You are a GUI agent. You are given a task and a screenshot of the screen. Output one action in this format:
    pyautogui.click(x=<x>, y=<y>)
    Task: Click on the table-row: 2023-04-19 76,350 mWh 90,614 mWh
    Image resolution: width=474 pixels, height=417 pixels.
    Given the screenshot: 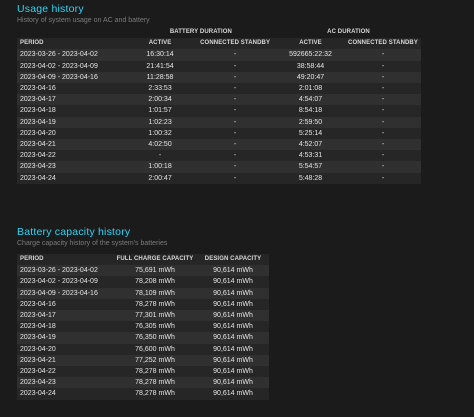 What is the action you would take?
    pyautogui.click(x=143, y=338)
    